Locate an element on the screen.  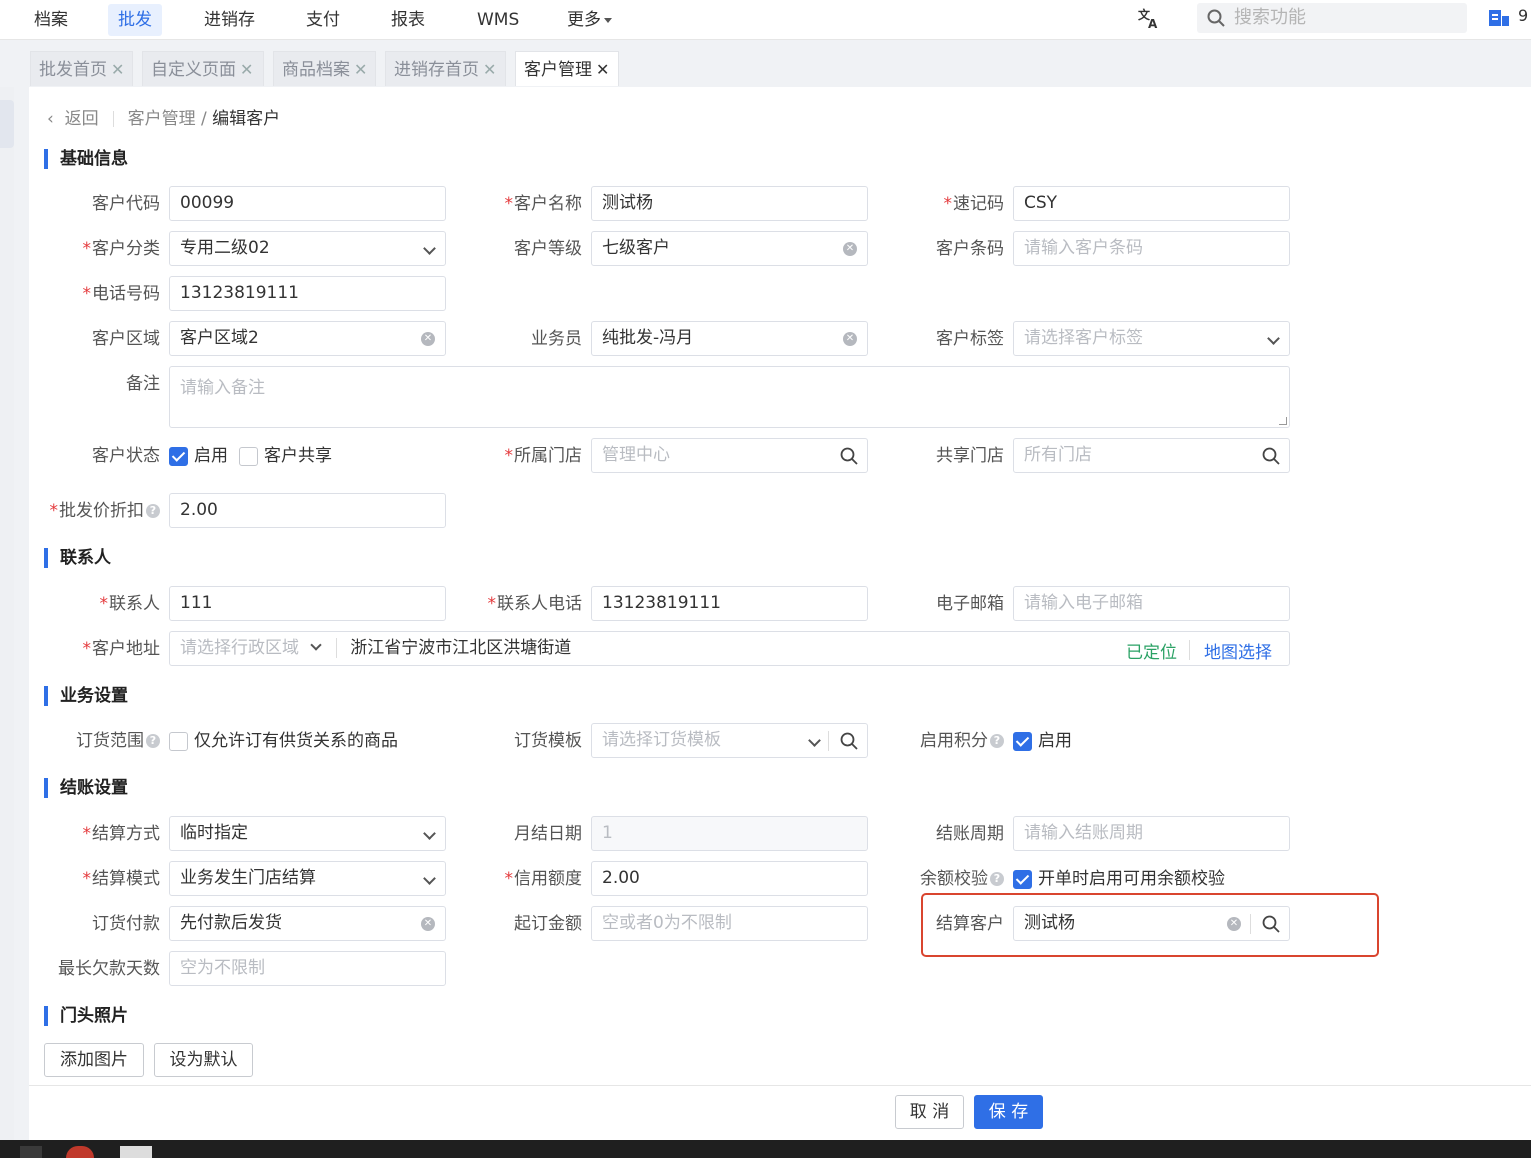
share-store-input: 所有门店 is located at coordinates (1151, 455).